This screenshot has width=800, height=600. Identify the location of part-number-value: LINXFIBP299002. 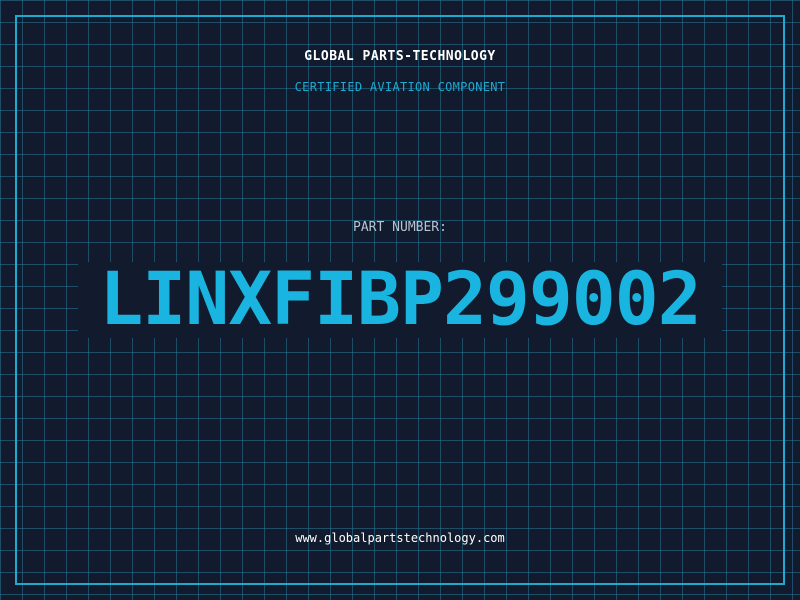
(400, 300).